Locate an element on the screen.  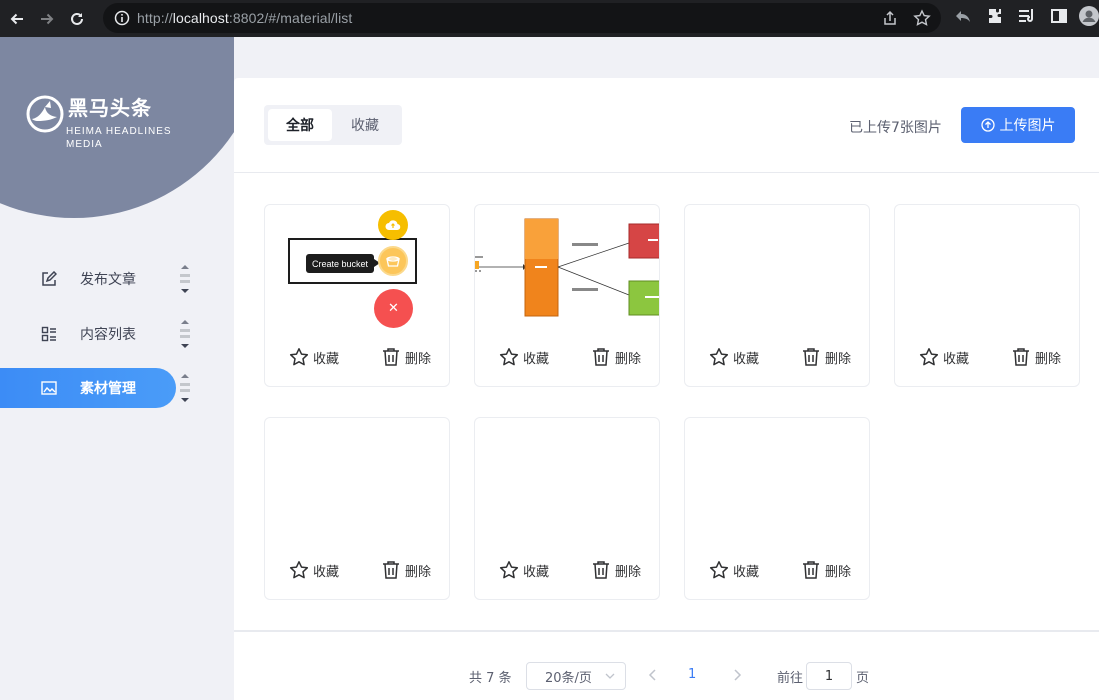
upload-image-button: 上传图片 is located at coordinates (1018, 125).